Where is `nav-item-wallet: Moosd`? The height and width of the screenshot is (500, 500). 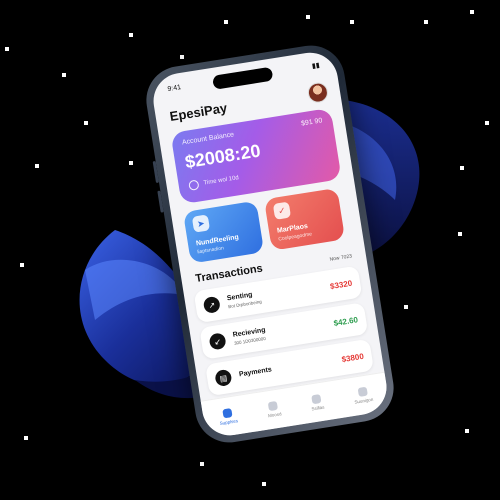
nav-item-wallet: Moosd is located at coordinates (274, 409).